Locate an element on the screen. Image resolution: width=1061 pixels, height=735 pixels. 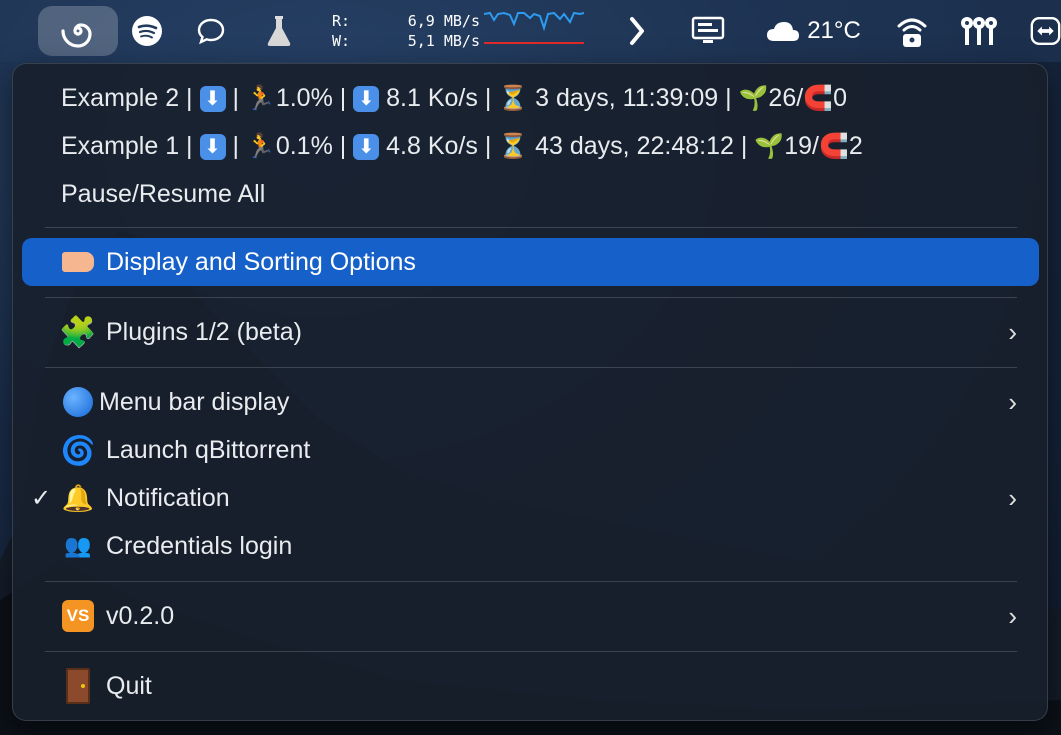
credentials-login-item: 👥 Credentials login is located at coordinates (530, 546).